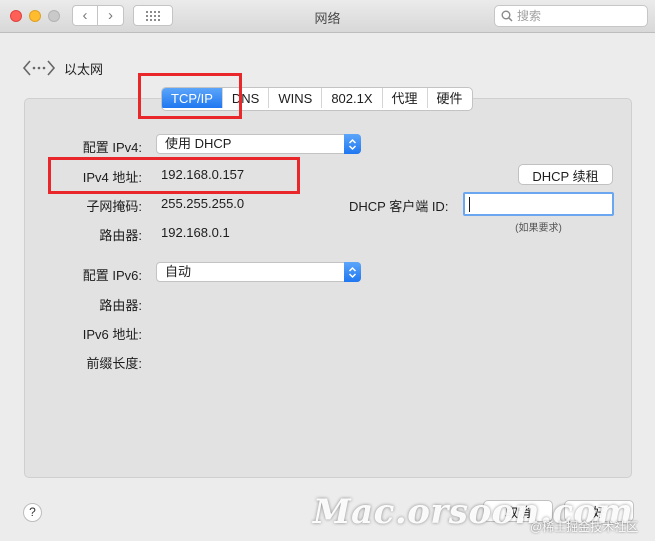 The width and height of the screenshot is (655, 541). Describe the element at coordinates (294, 98) in the screenshot. I see `tab-wins: WINS` at that location.